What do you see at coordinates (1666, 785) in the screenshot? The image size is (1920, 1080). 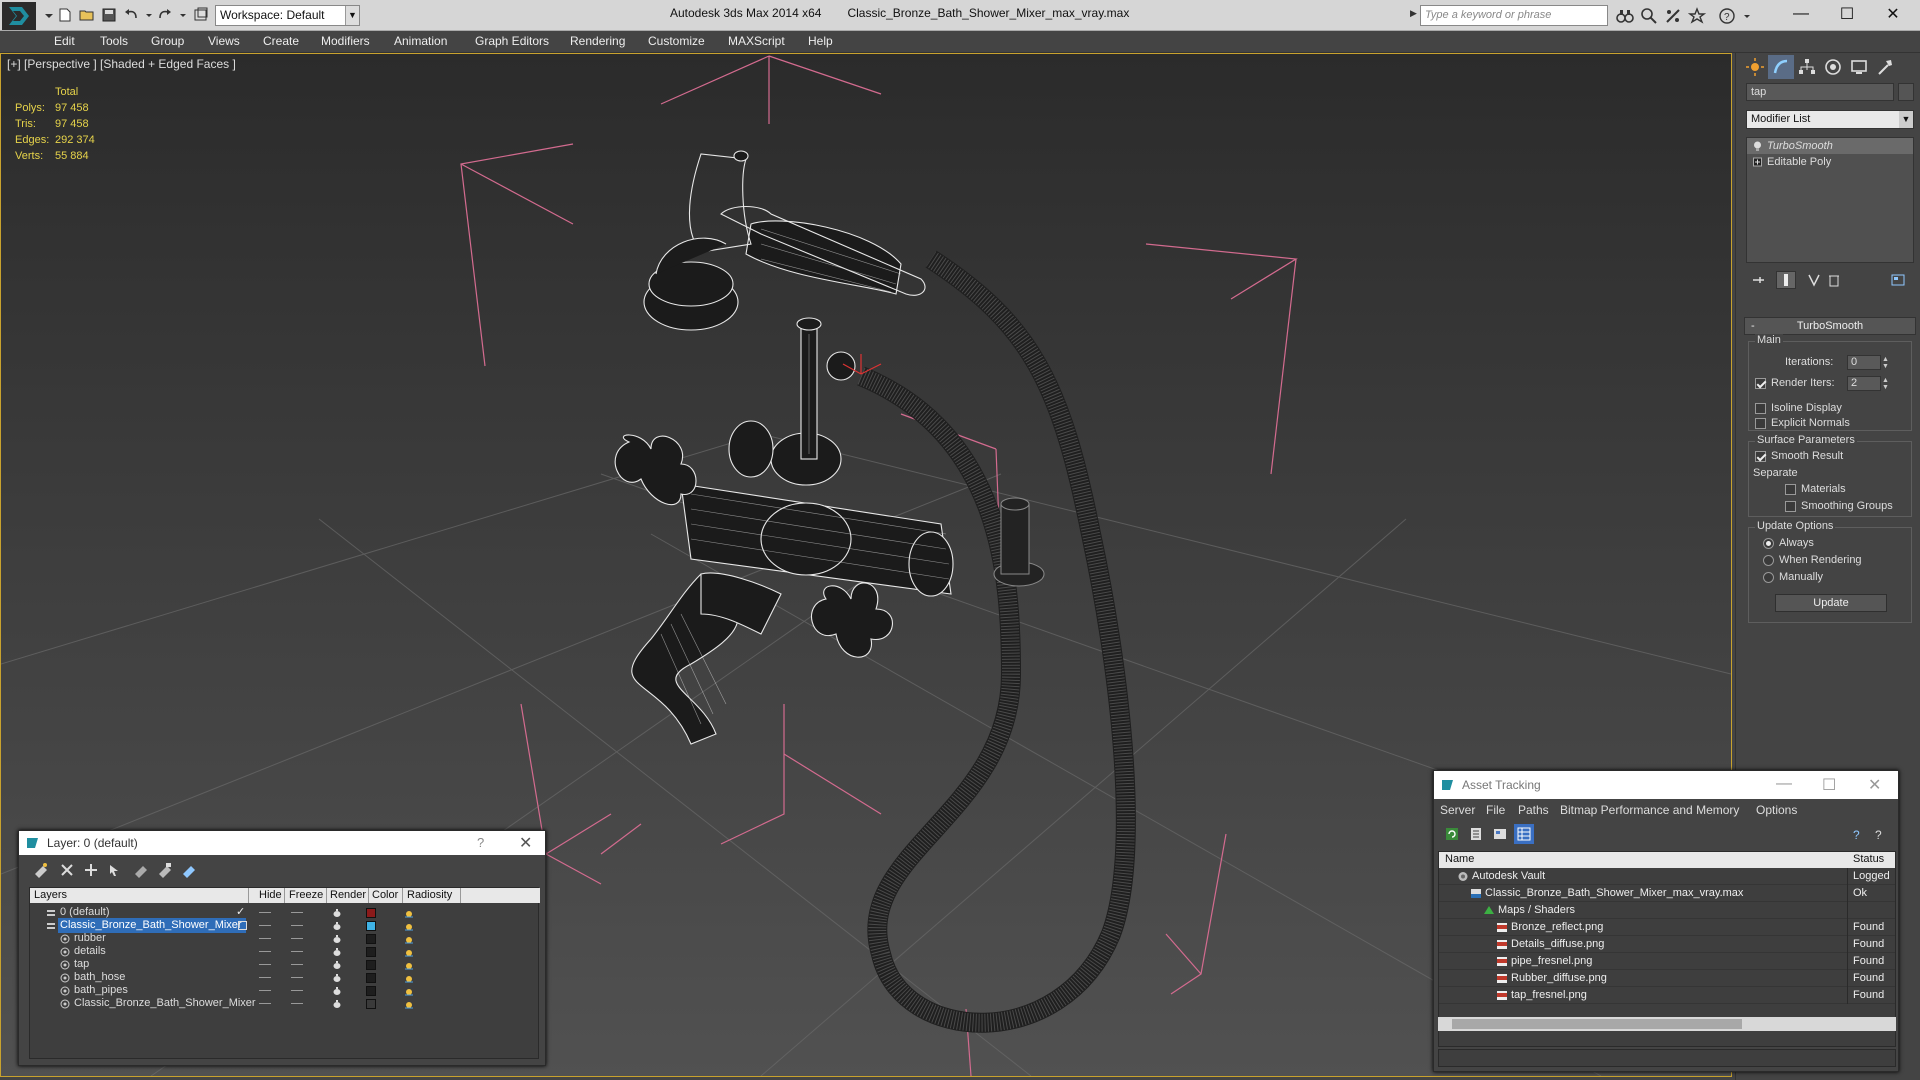 I see `asset-dialog-titlebar: Asset Tracking — ☐ ✕` at bounding box center [1666, 785].